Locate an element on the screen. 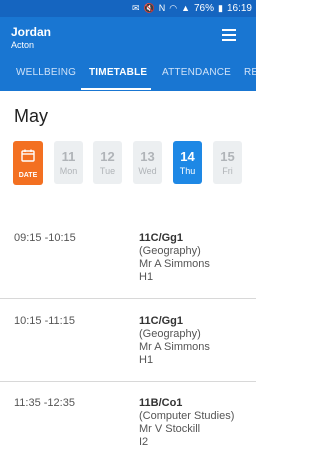  month-title: May is located at coordinates (31, 116).